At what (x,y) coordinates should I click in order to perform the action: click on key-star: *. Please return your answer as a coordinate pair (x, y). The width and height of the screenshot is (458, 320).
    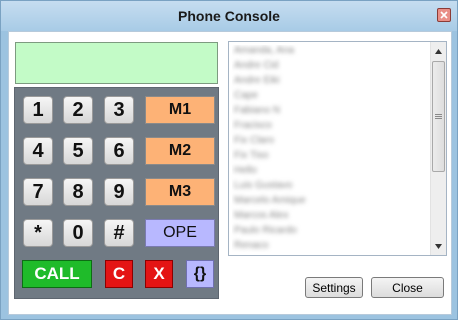
    Looking at the image, I should click on (38, 233).